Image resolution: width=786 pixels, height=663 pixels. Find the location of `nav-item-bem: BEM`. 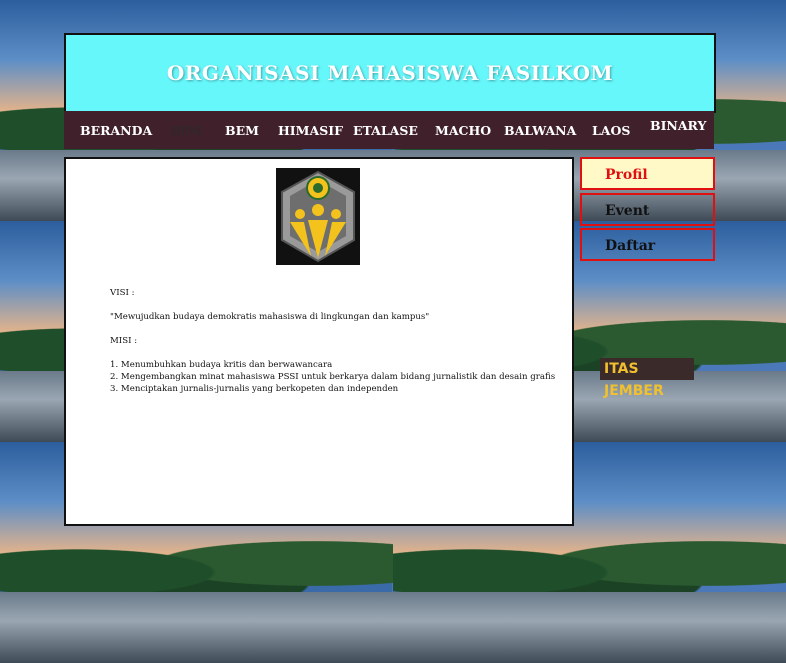

nav-item-bem: BEM is located at coordinates (242, 130).